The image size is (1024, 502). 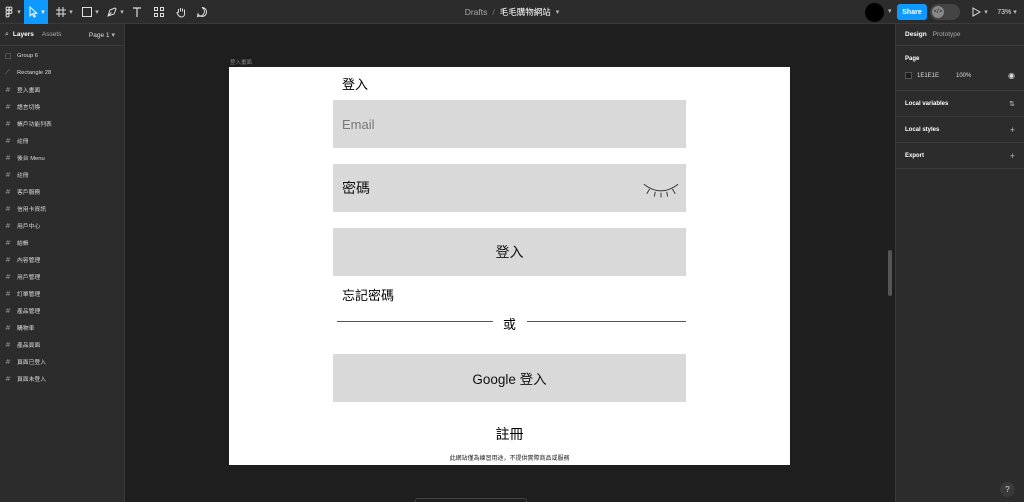 I want to click on layer-item: # 結帳, so click(x=62, y=242).